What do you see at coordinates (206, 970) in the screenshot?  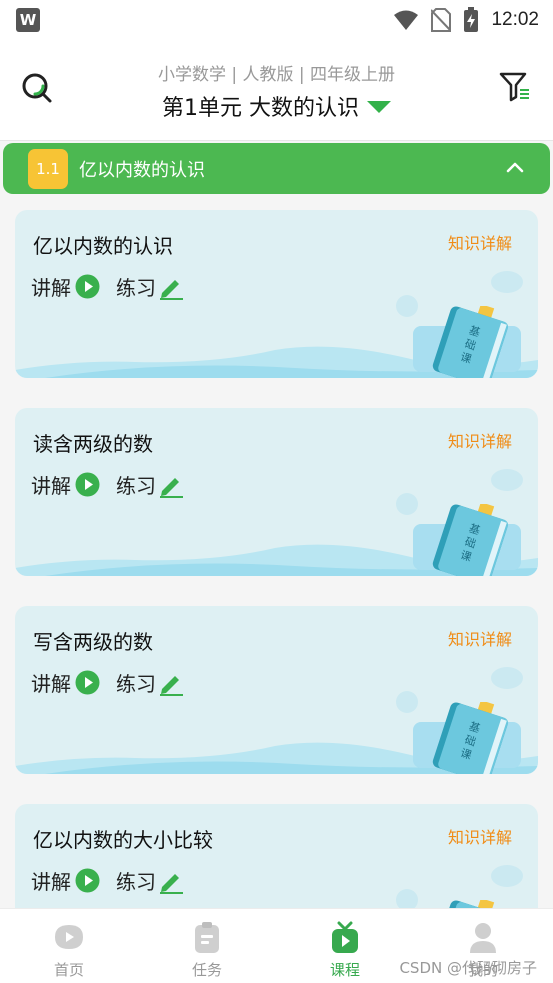 I see `nav-tasks-label: 任务` at bounding box center [206, 970].